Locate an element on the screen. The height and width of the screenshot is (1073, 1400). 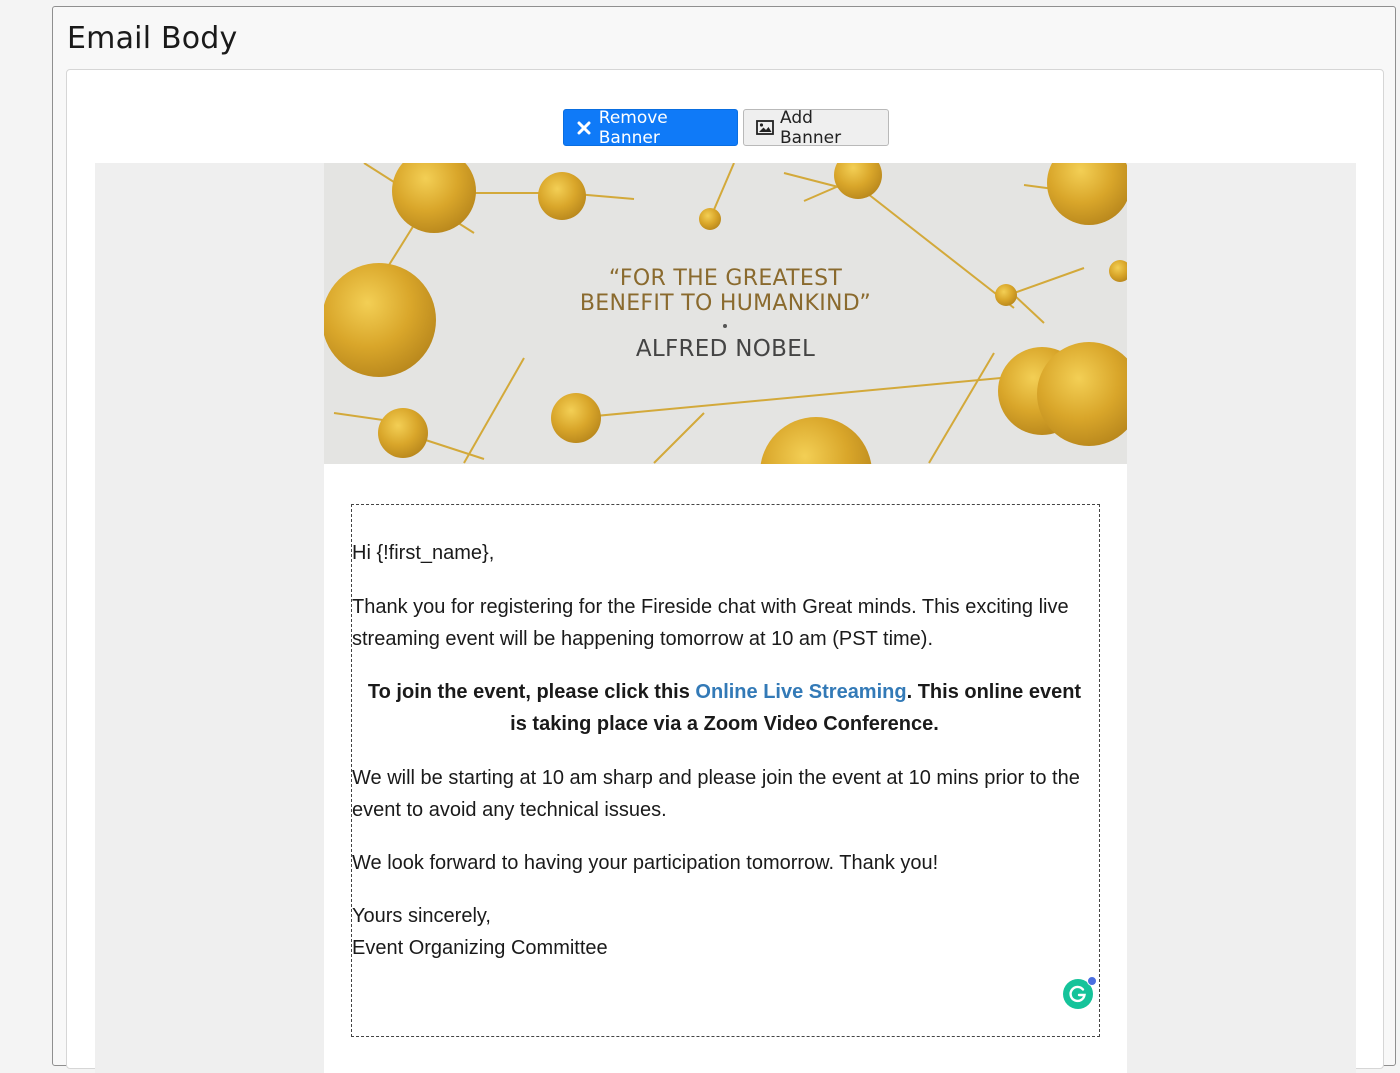
banner-toolbar: Remove Banner Add Banner is located at coordinates (725, 127).